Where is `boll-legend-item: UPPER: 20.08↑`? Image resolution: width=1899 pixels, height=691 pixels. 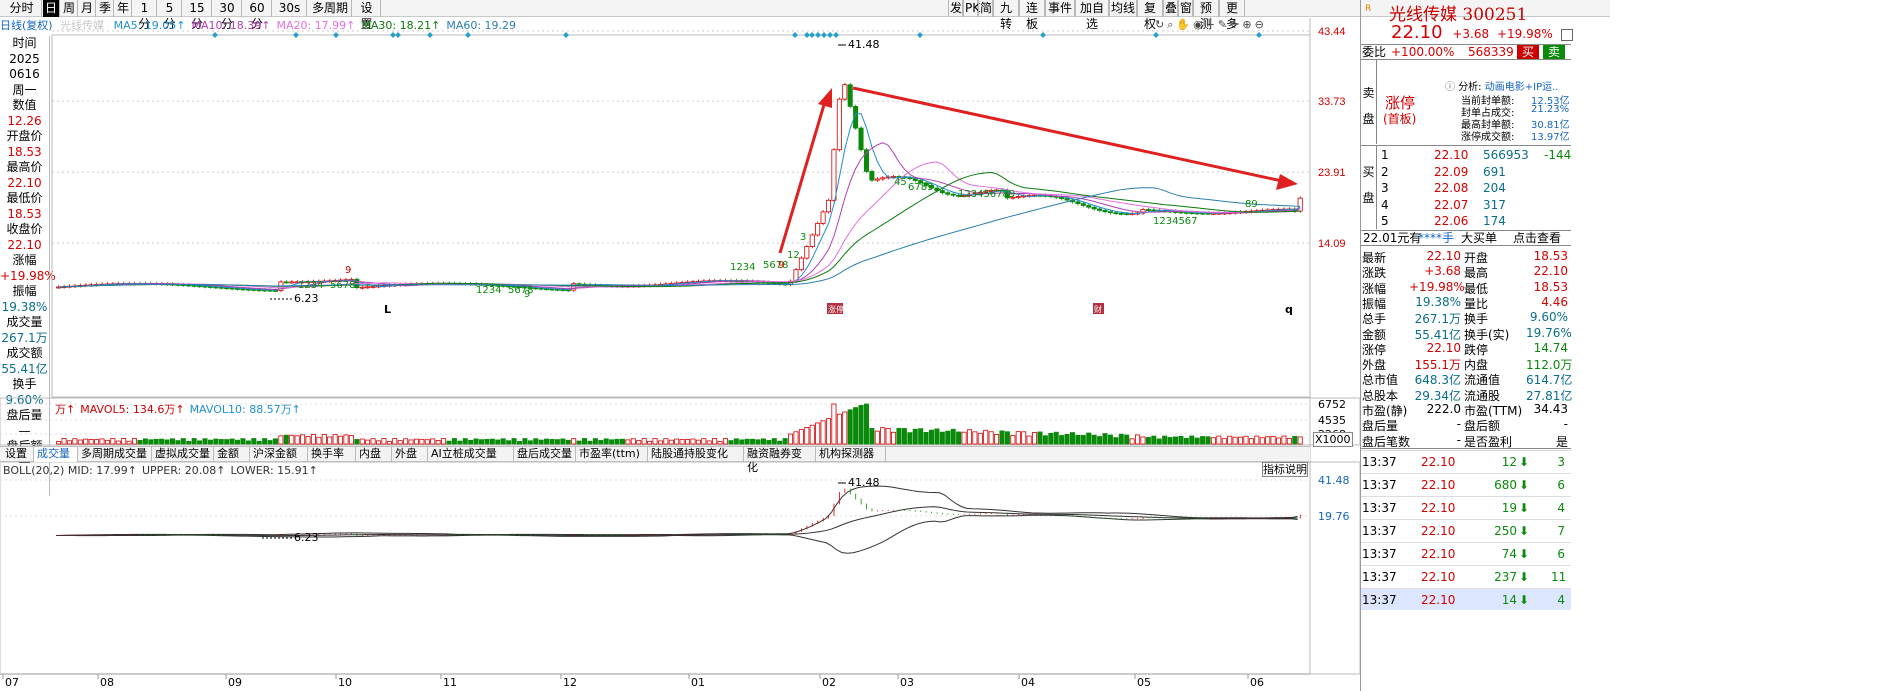 boll-legend-item: UPPER: 20.08↑ is located at coordinates (183, 470).